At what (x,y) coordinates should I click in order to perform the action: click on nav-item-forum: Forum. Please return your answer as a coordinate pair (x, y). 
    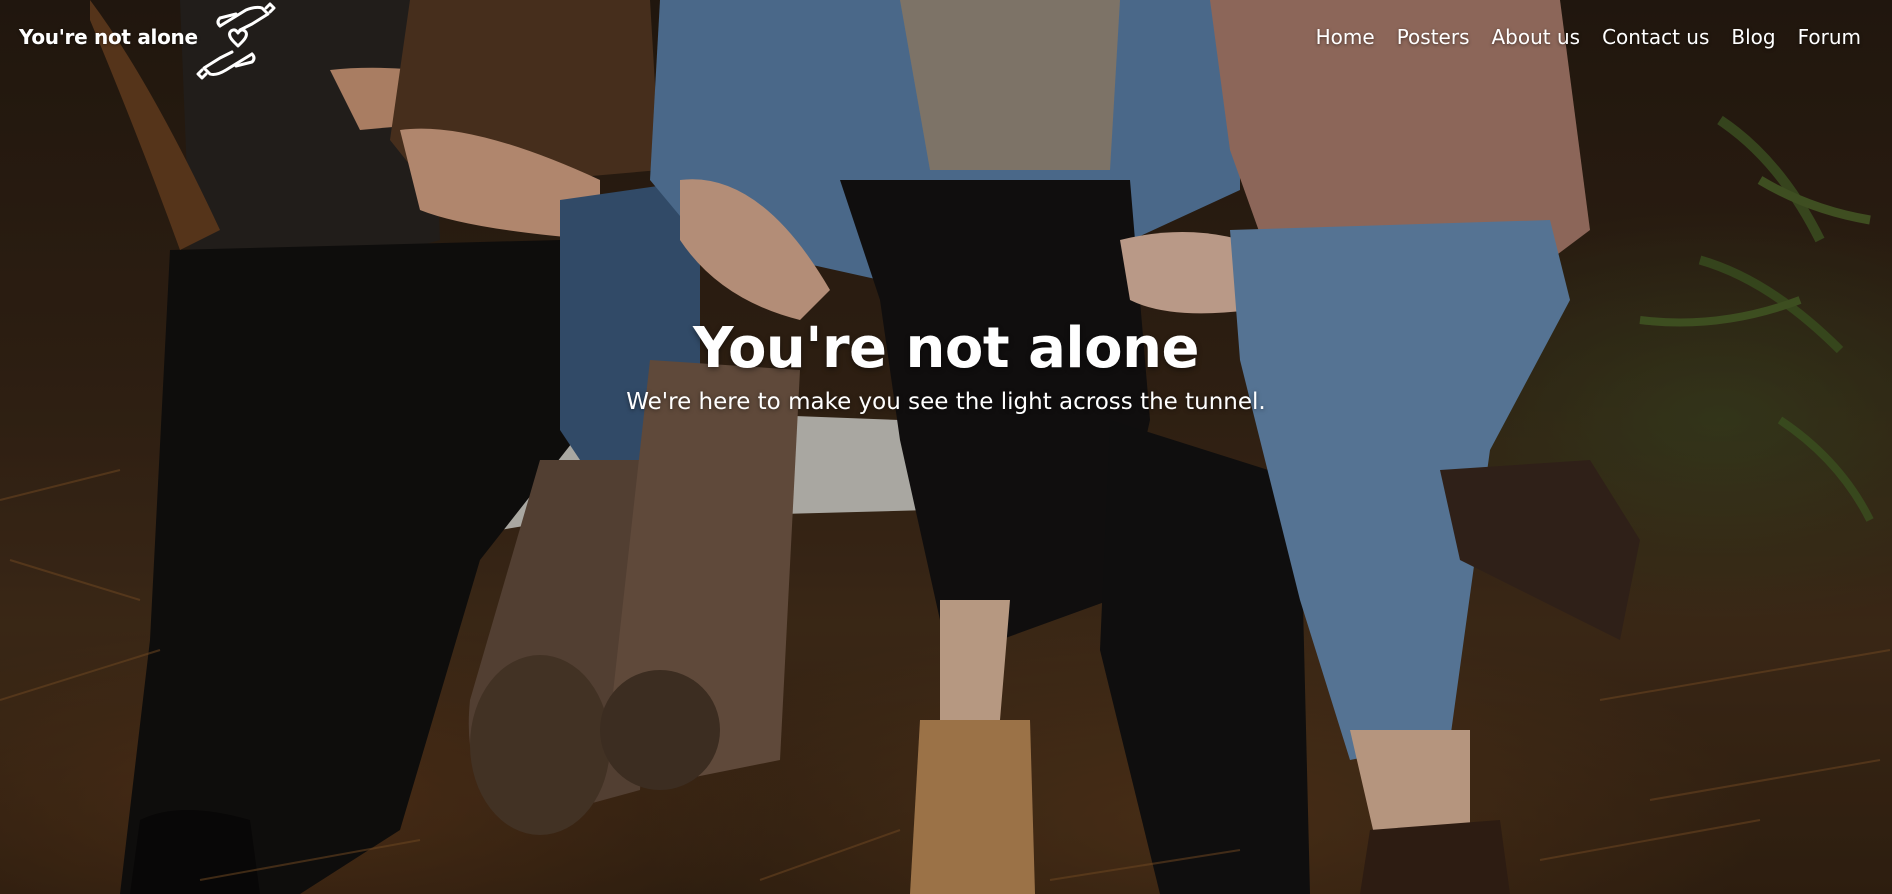
    Looking at the image, I should click on (1818, 37).